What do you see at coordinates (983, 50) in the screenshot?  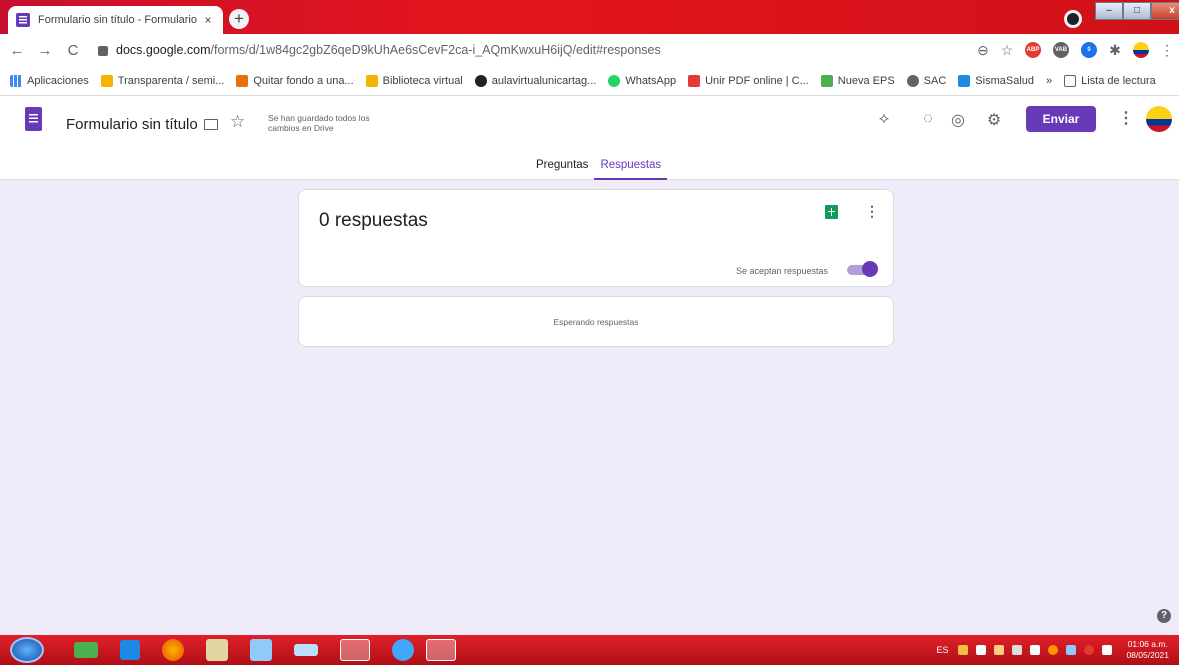 I see `zoom-icon: ⊖` at bounding box center [983, 50].